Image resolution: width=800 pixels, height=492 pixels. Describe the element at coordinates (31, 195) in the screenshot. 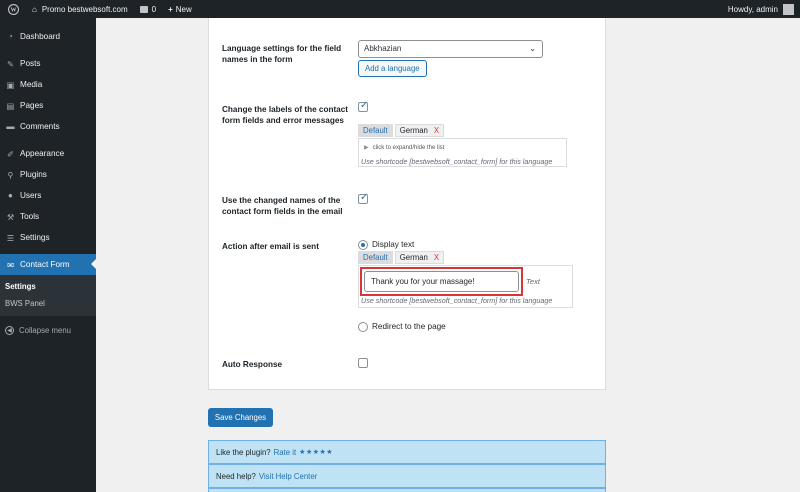

I see `sidebar-item-label: Users` at that location.